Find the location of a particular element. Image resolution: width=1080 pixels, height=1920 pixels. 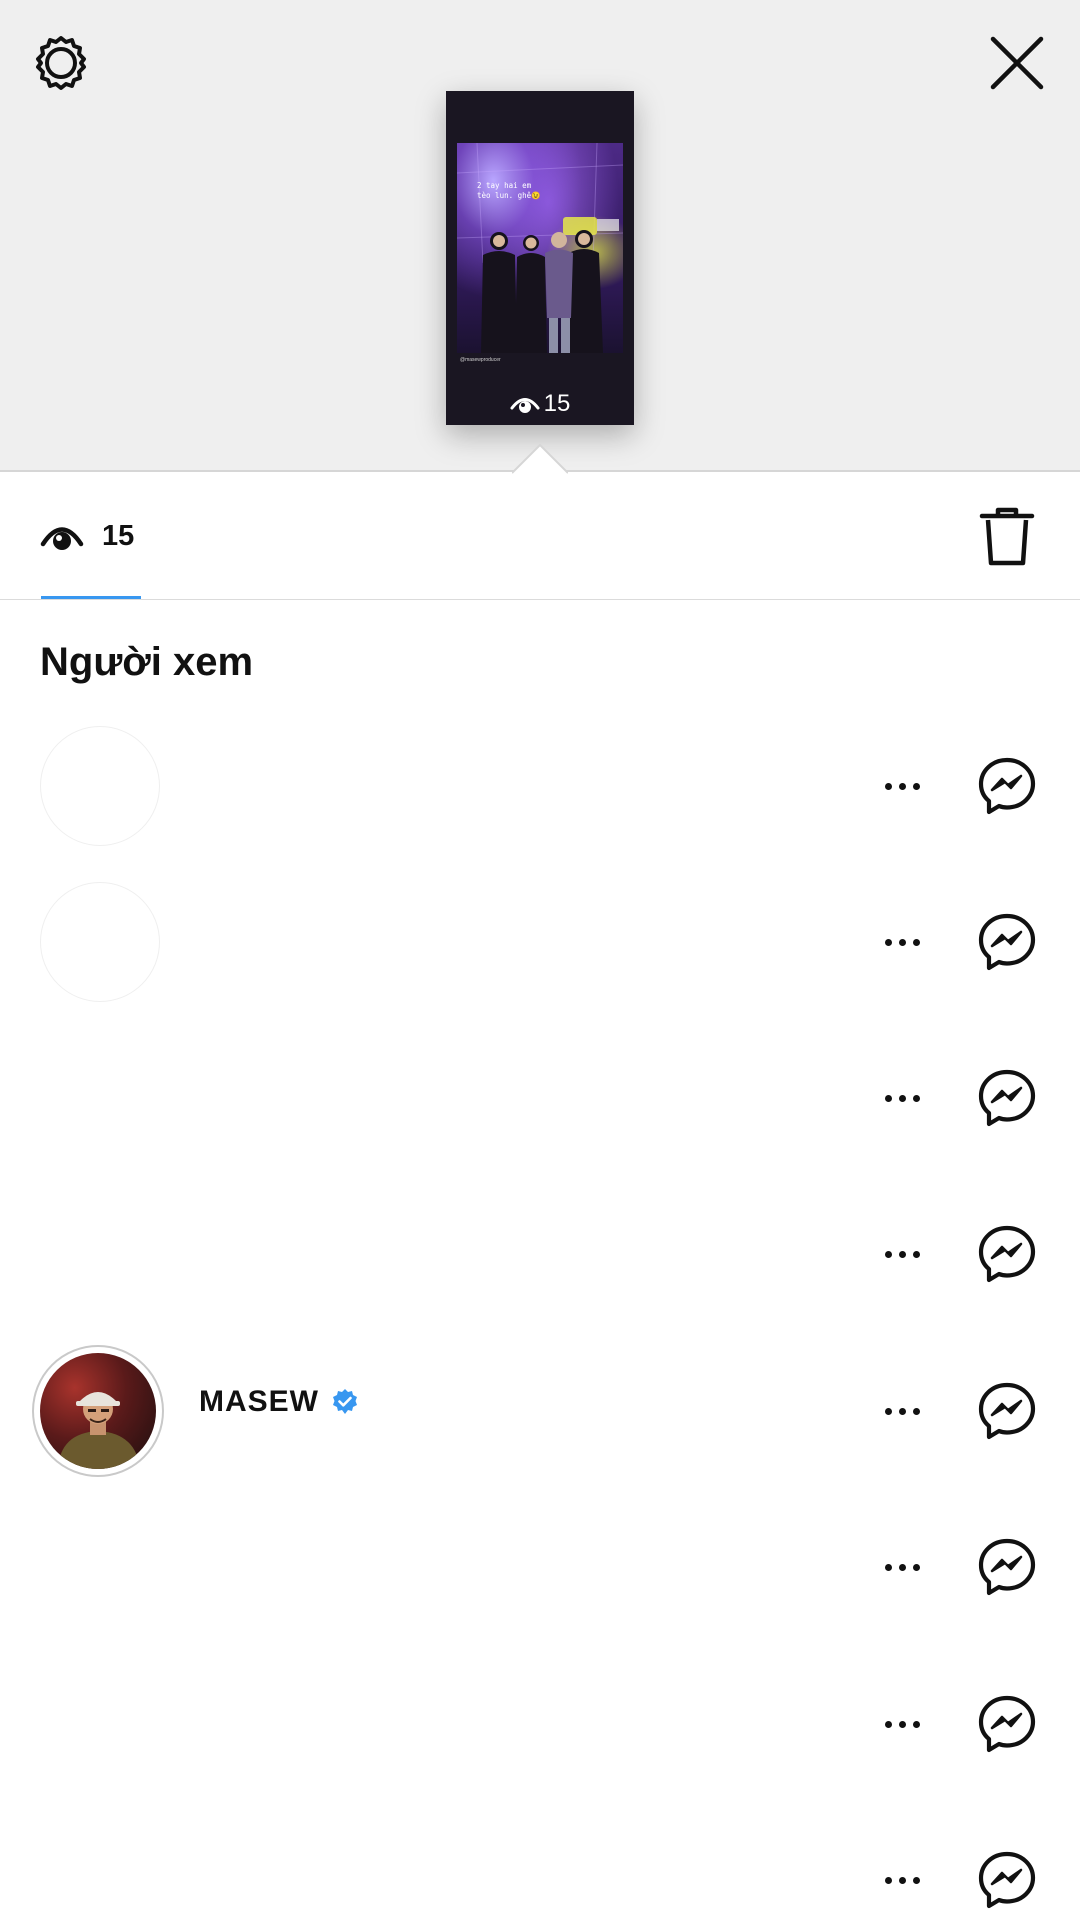

close-button is located at coordinates (1017, 63).